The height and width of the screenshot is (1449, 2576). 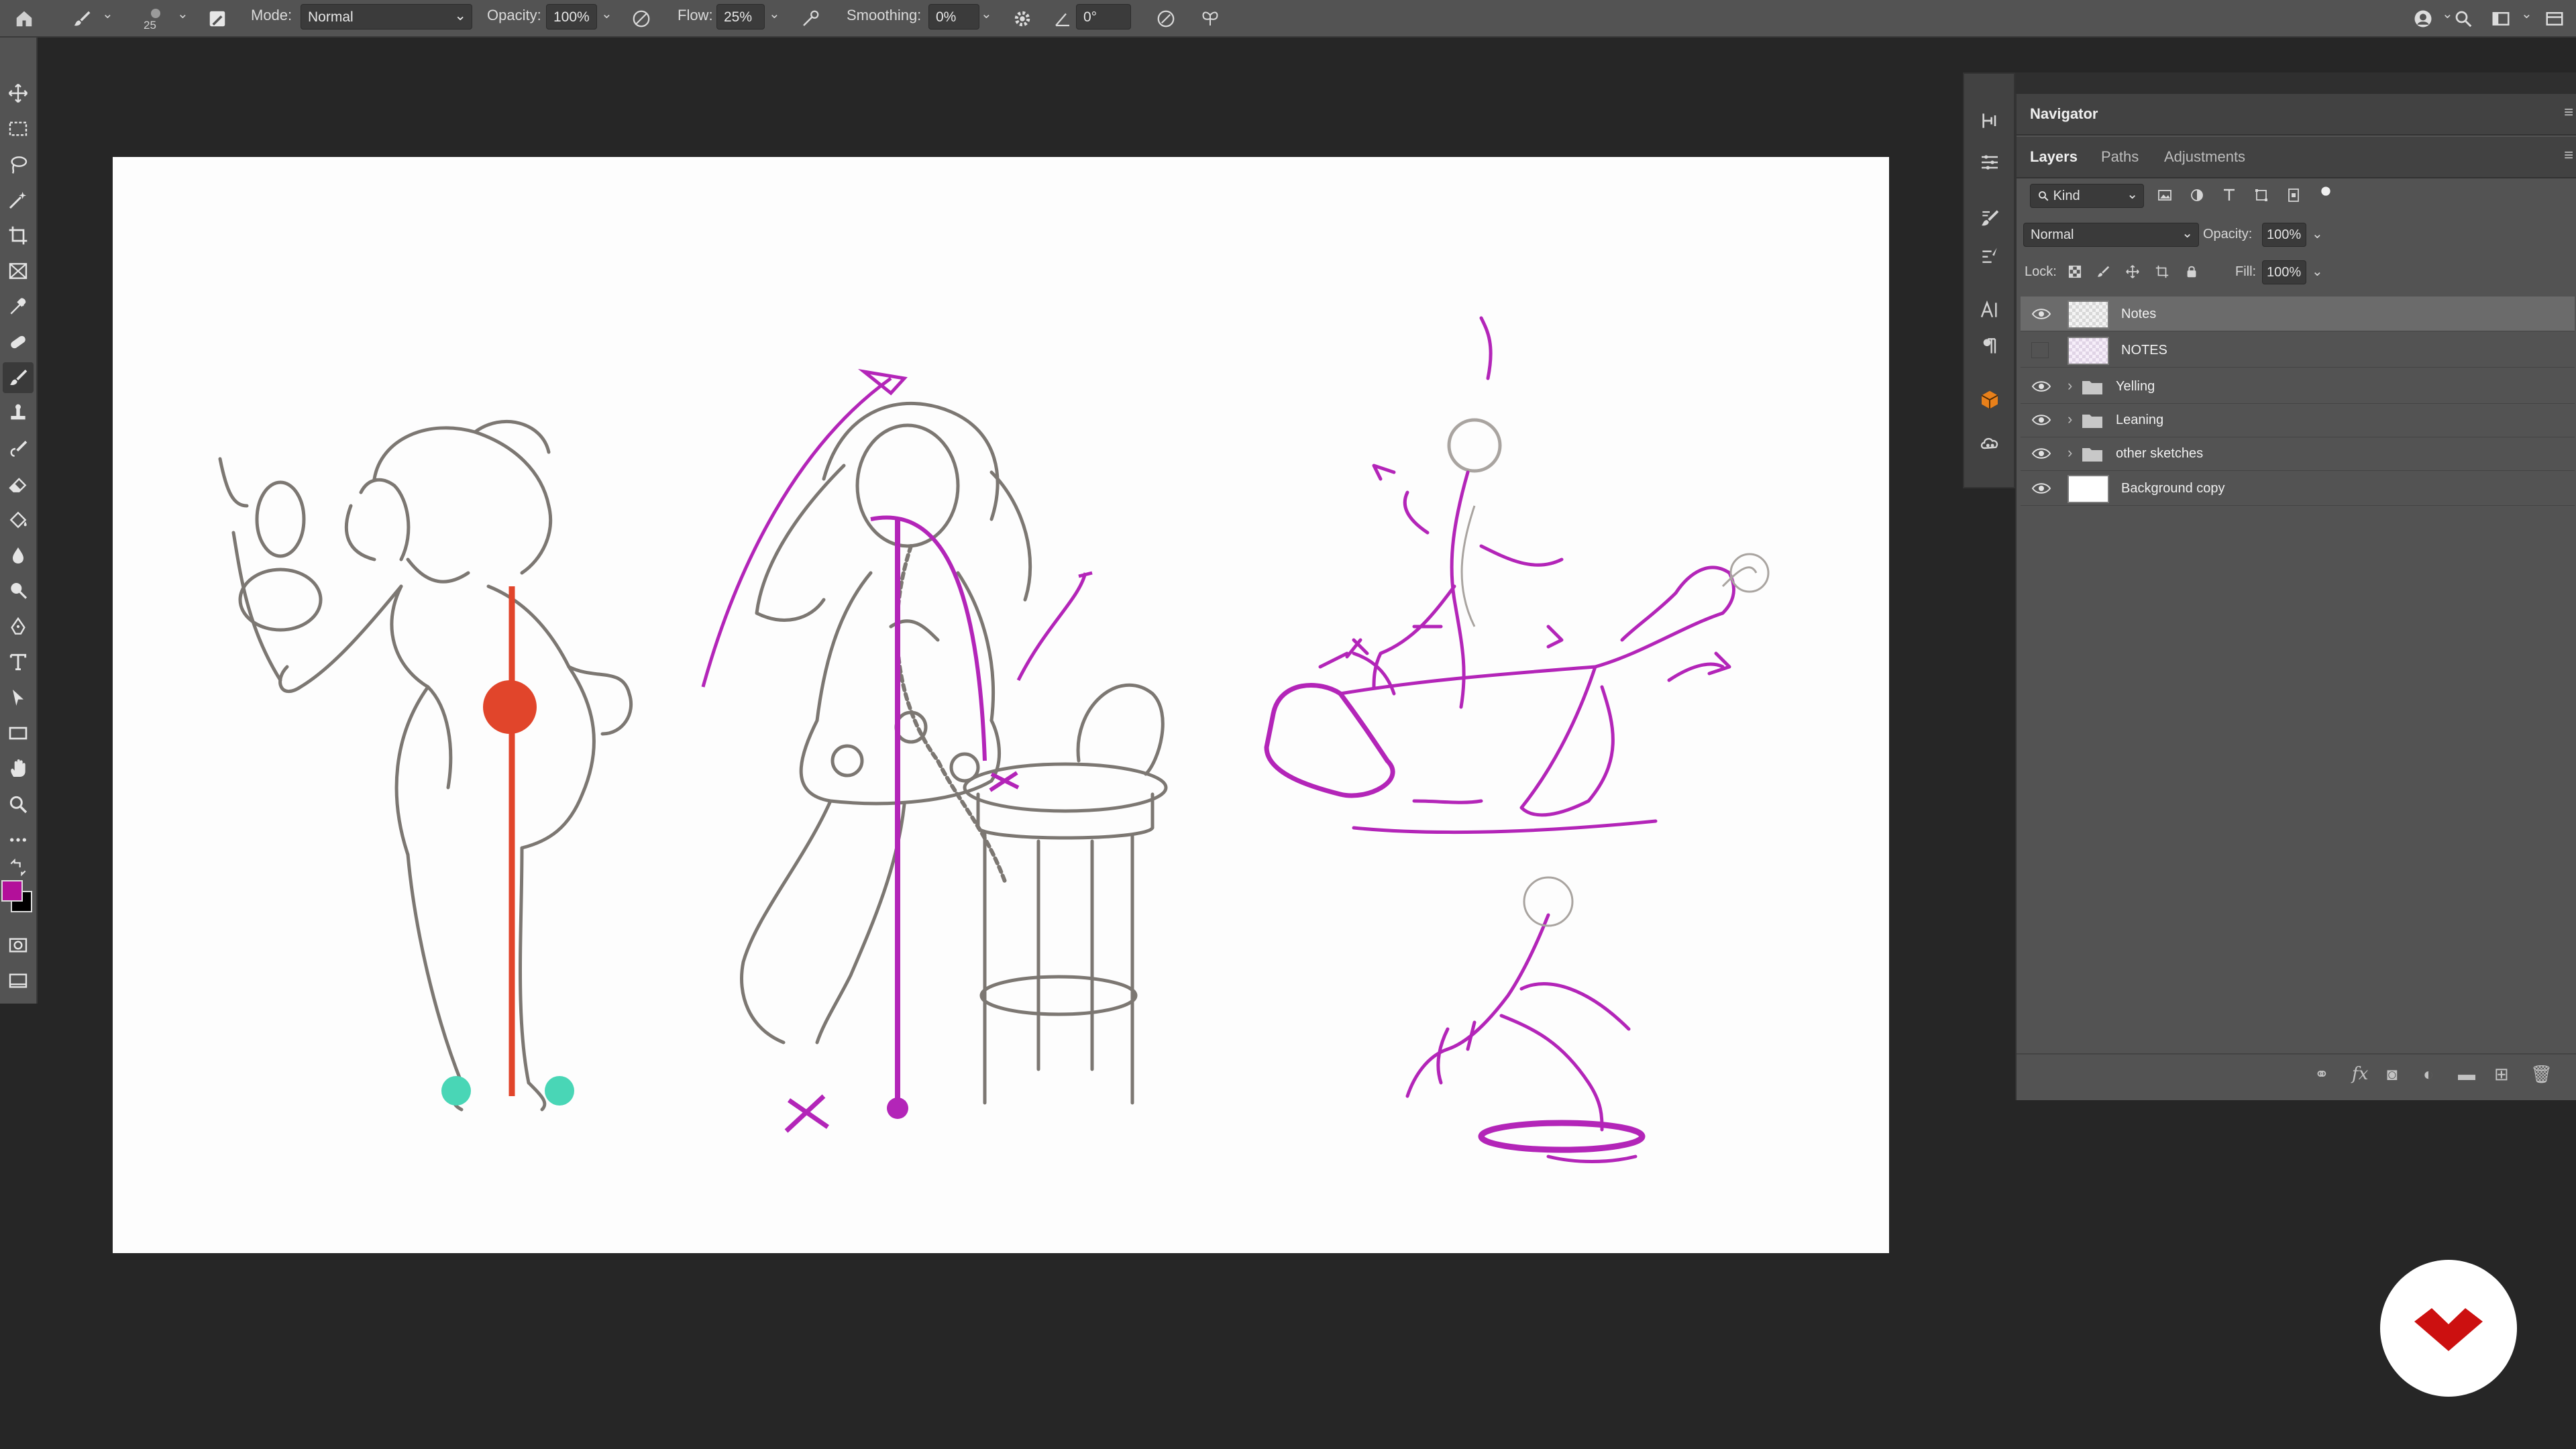 What do you see at coordinates (641, 19) in the screenshot?
I see `pressure-opacity-icon` at bounding box center [641, 19].